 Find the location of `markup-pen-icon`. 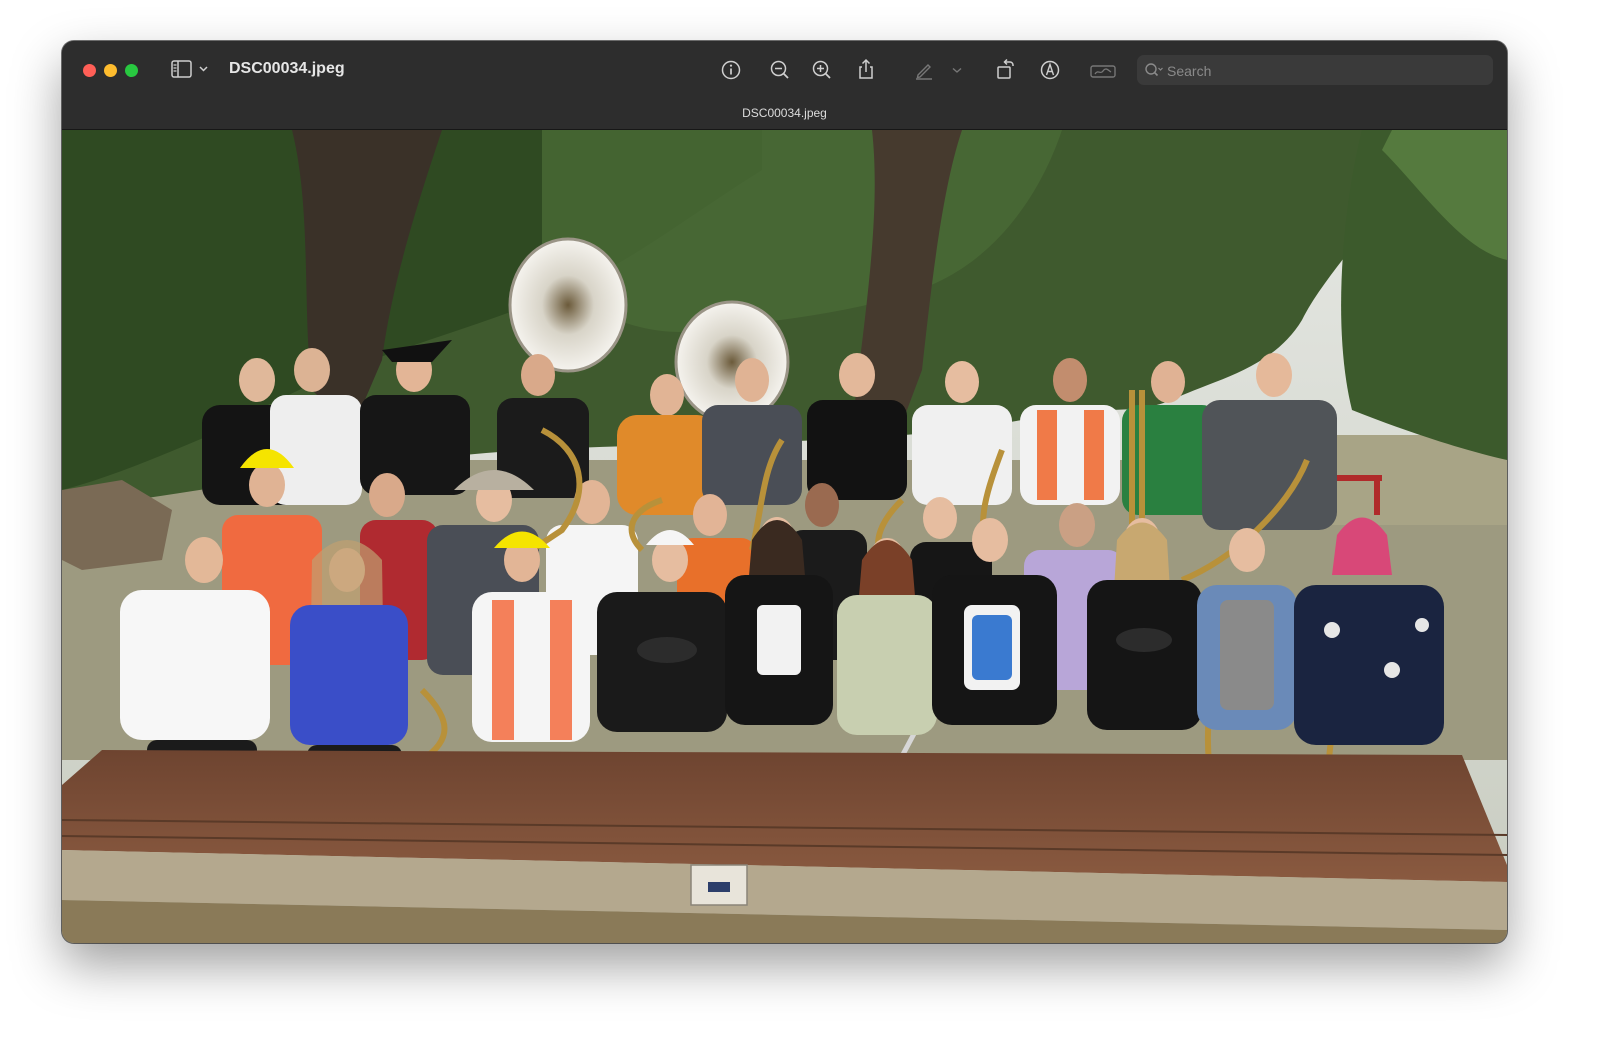

markup-pen-icon is located at coordinates (924, 72).